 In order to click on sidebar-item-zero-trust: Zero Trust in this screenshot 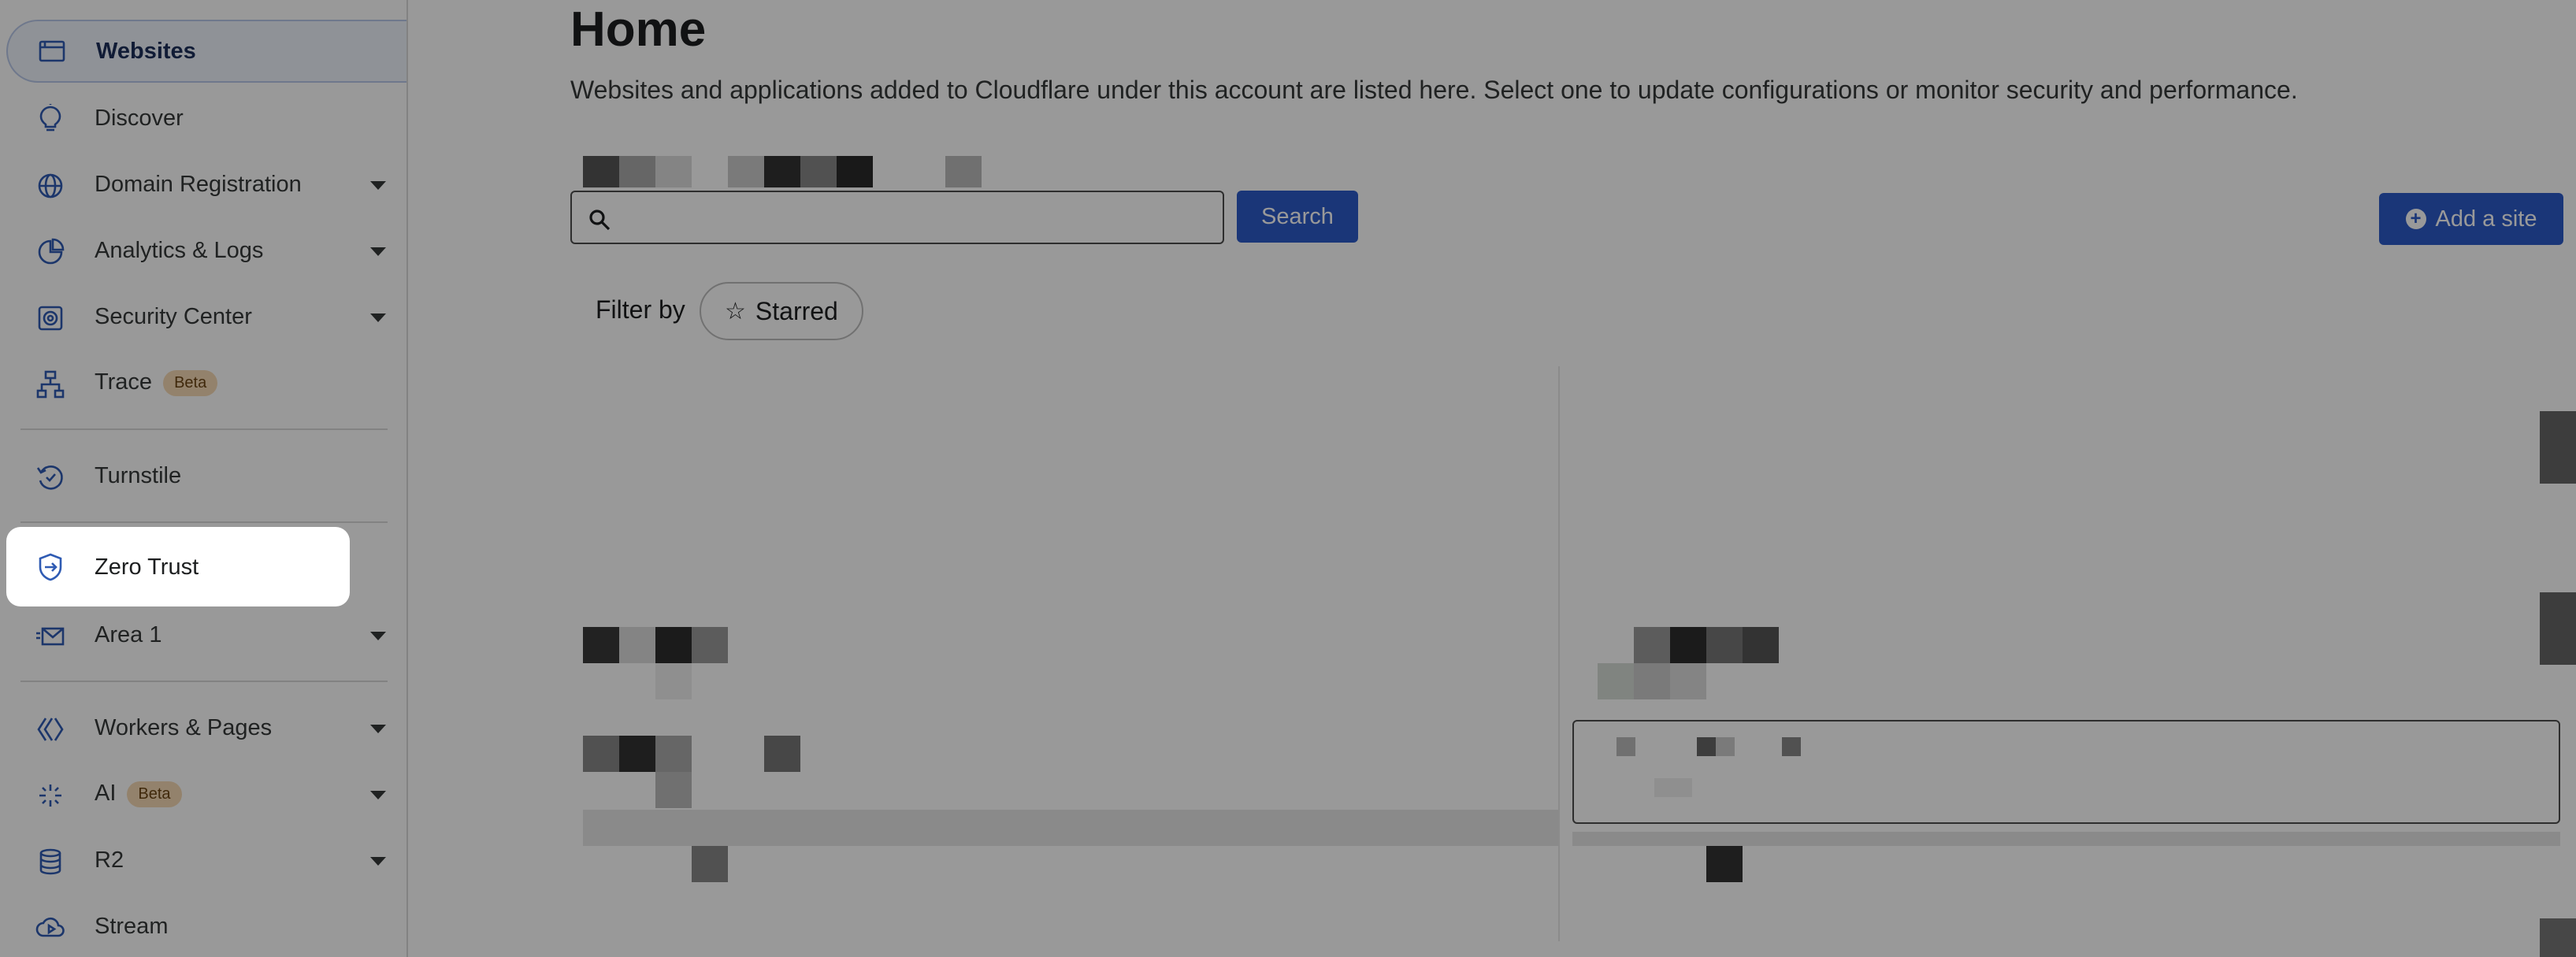, I will do `click(178, 566)`.